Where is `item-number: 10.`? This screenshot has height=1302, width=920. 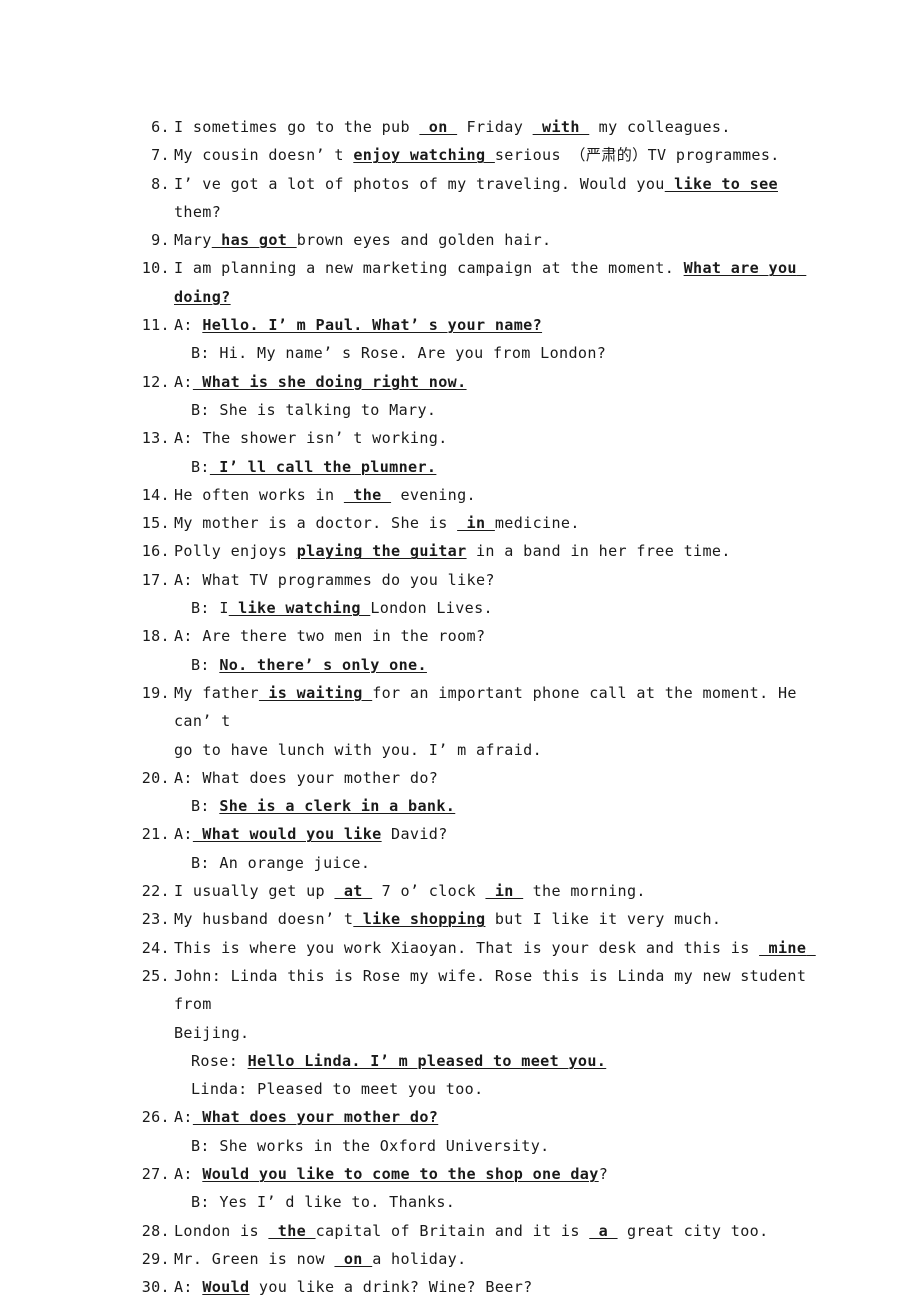 item-number: 10. is located at coordinates (155, 268).